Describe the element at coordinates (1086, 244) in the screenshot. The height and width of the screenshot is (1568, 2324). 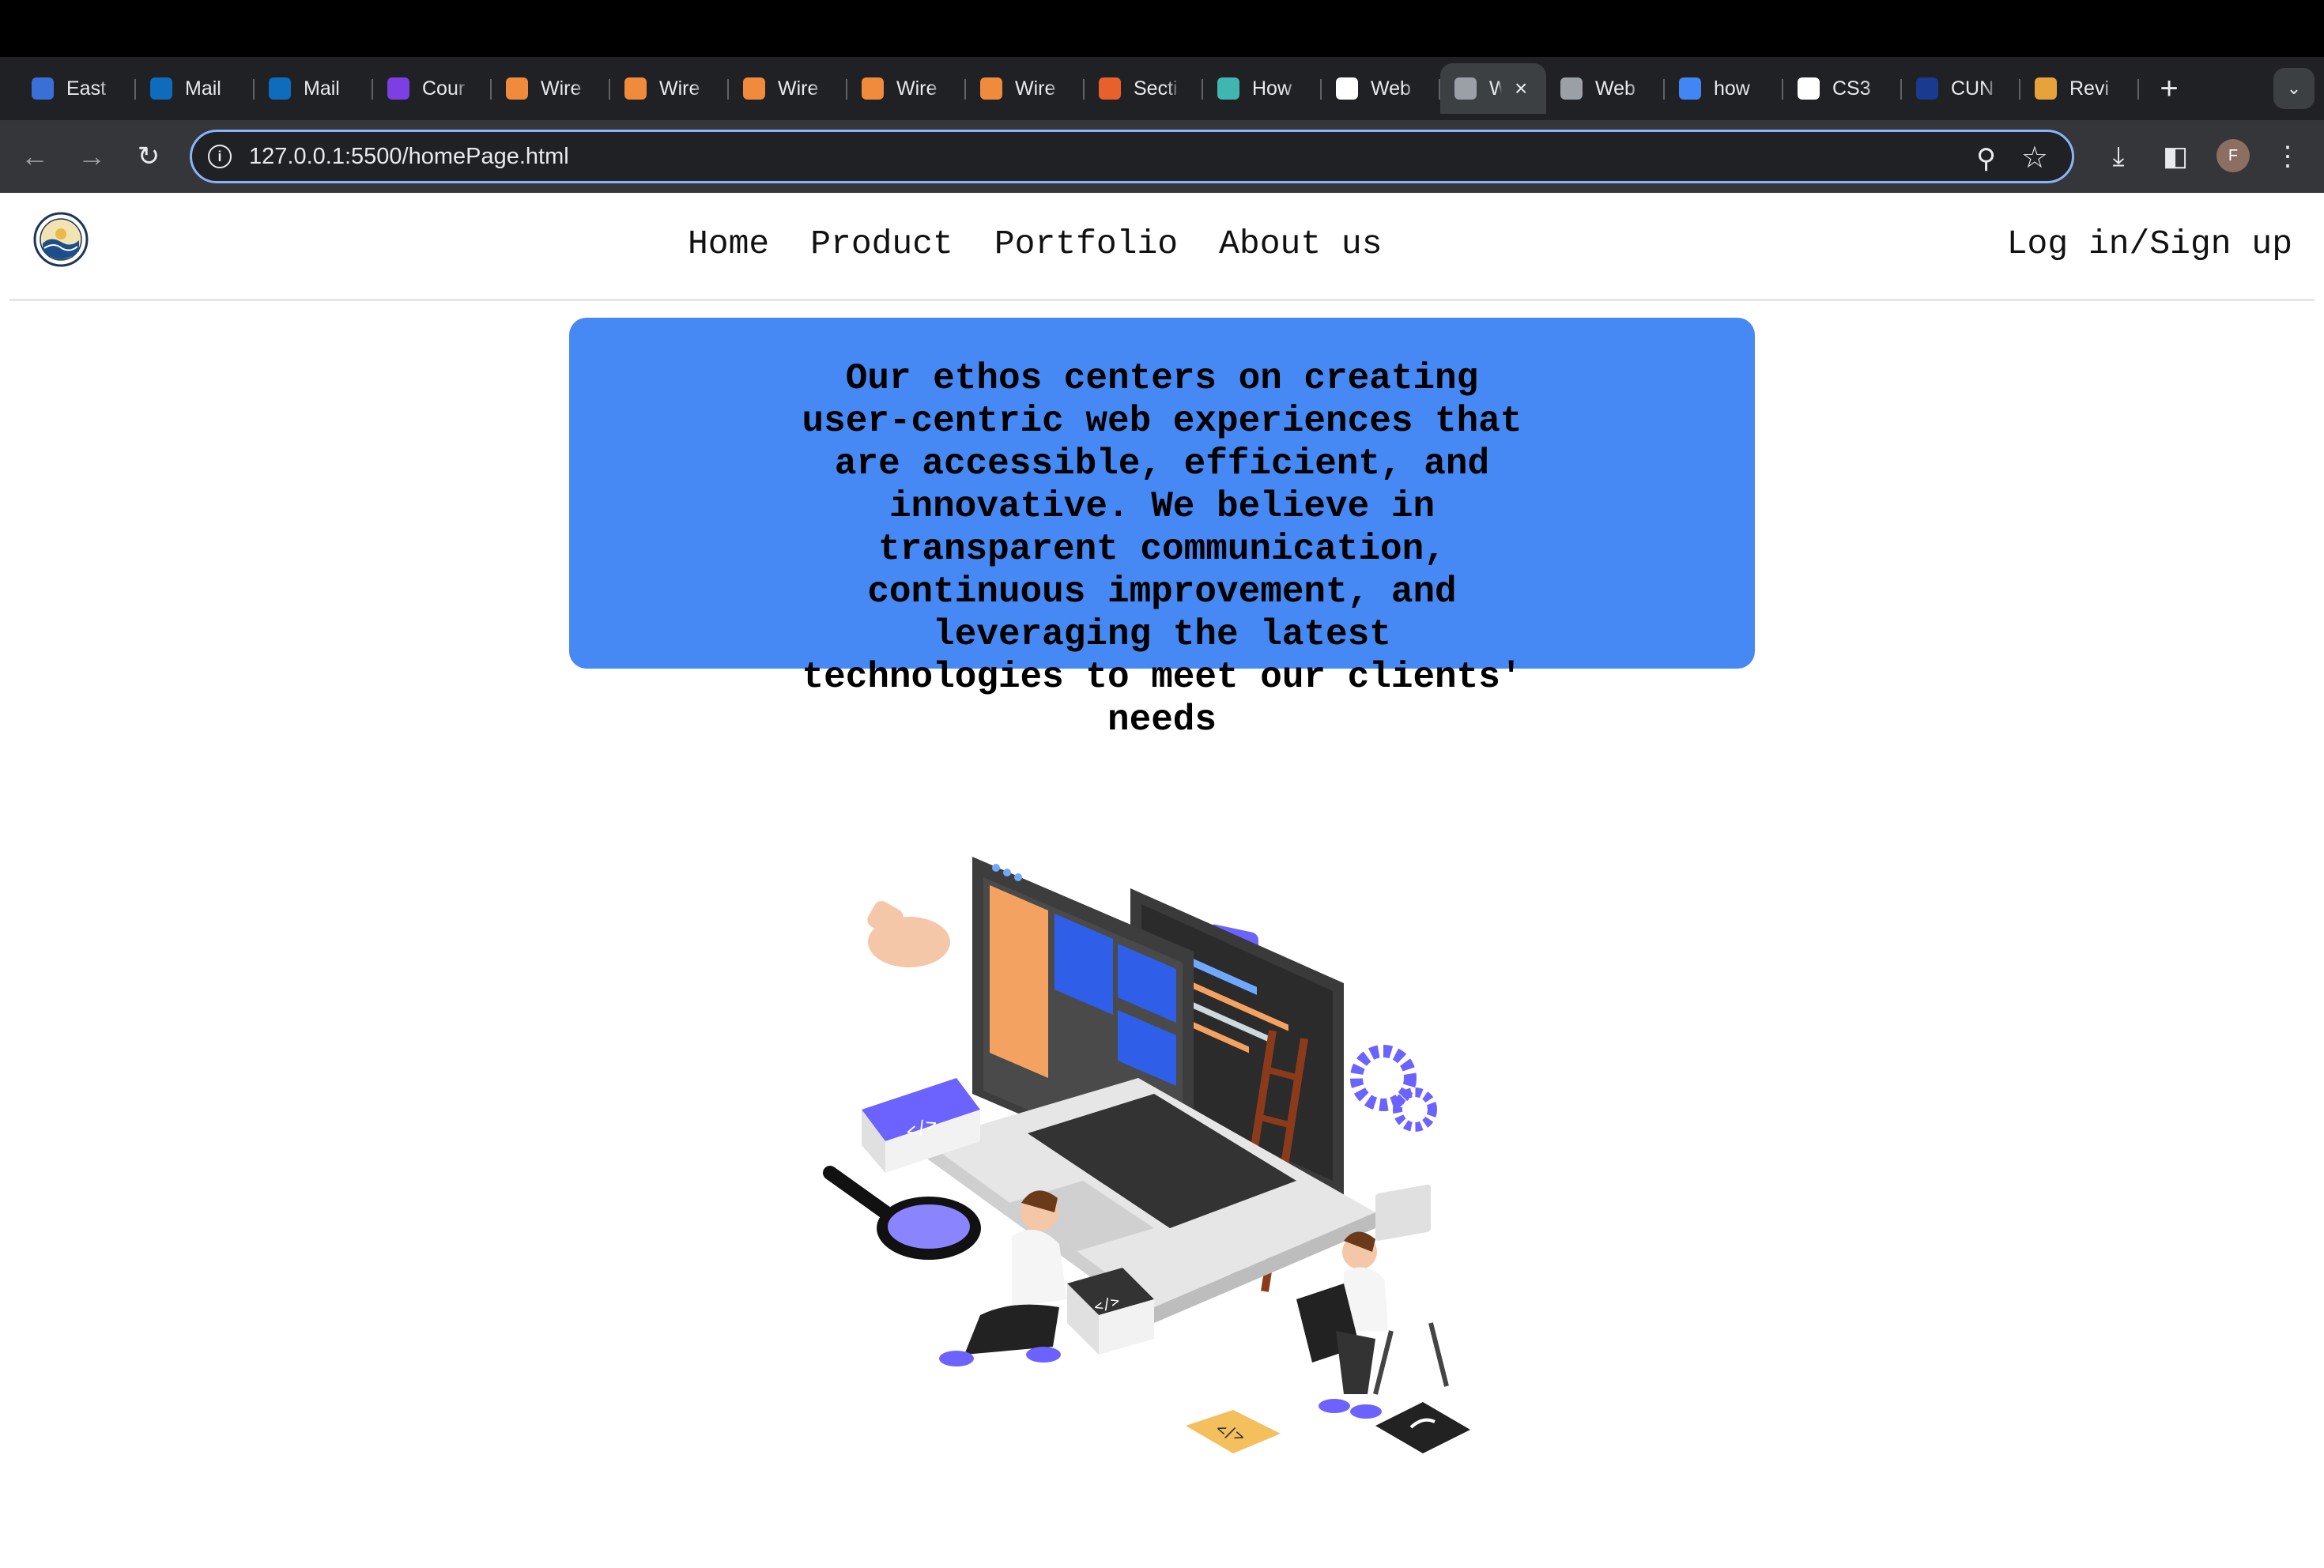
I see `nav-portfolio-link: Portfolio` at that location.